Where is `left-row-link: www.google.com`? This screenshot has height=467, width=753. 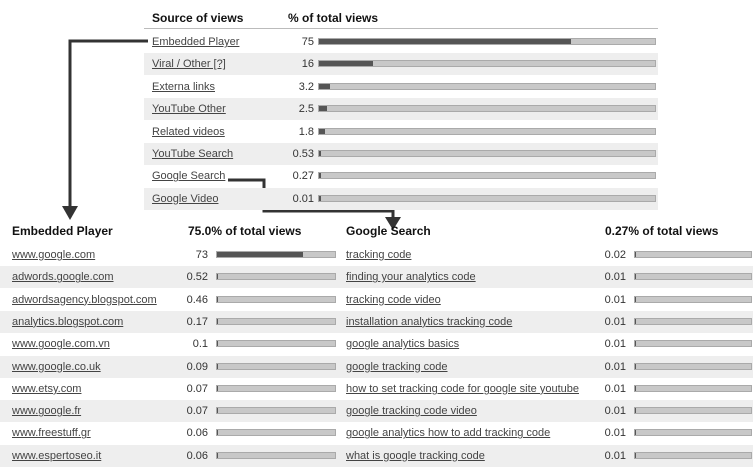 left-row-link: www.google.com is located at coordinates (53, 255).